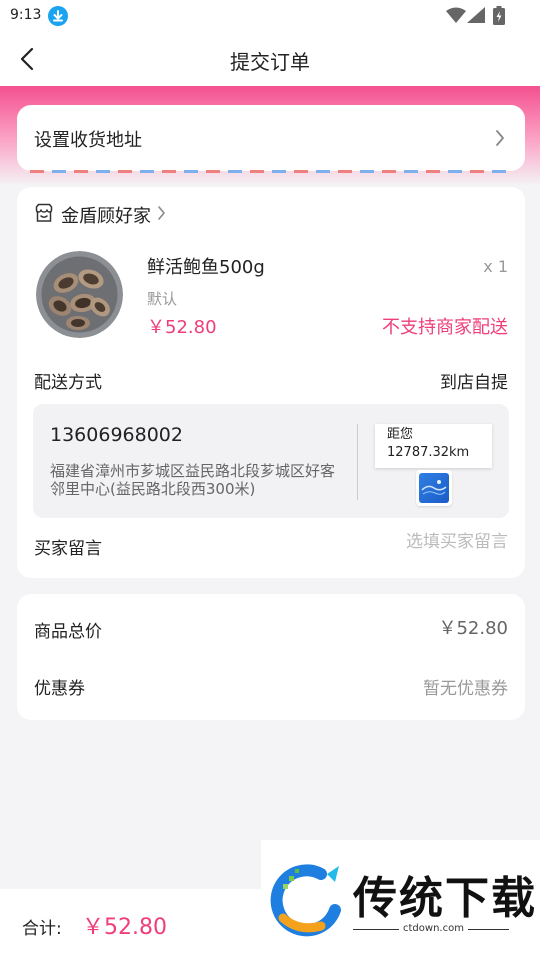  I want to click on store-thumbnail-image, so click(434, 488).